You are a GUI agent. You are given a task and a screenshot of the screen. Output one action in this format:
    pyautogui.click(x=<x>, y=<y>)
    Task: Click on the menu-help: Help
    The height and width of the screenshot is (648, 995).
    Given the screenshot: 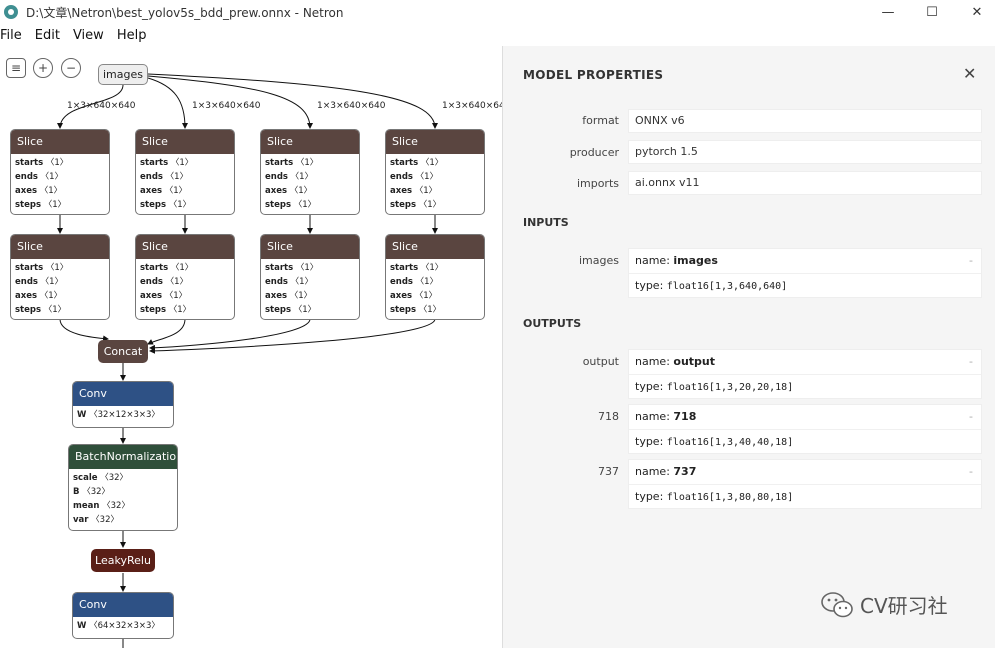 What is the action you would take?
    pyautogui.click(x=135, y=36)
    